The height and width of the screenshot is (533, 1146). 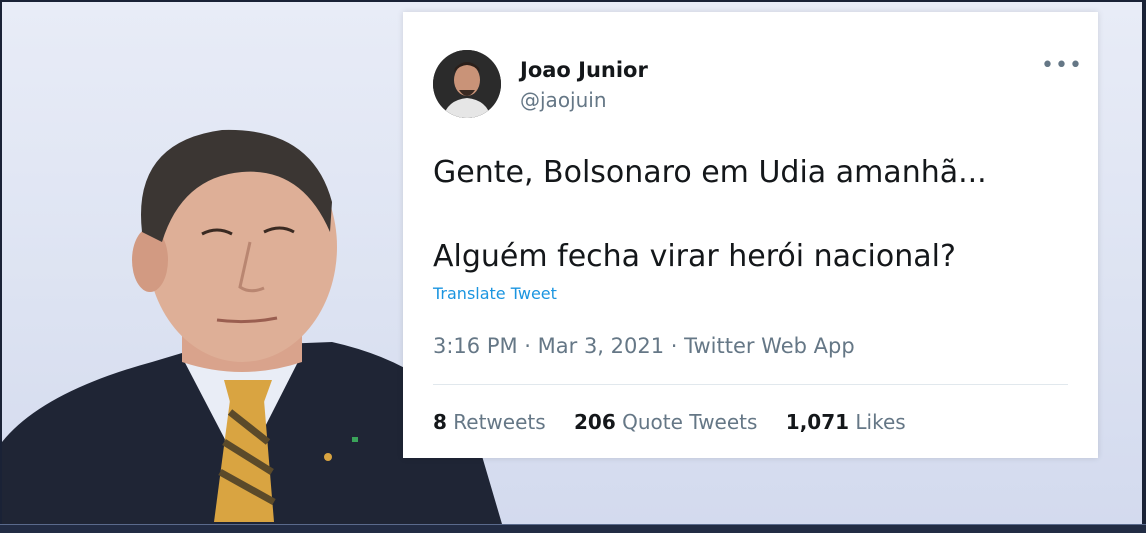 What do you see at coordinates (595, 422) in the screenshot?
I see `quote-tweets-count: 206` at bounding box center [595, 422].